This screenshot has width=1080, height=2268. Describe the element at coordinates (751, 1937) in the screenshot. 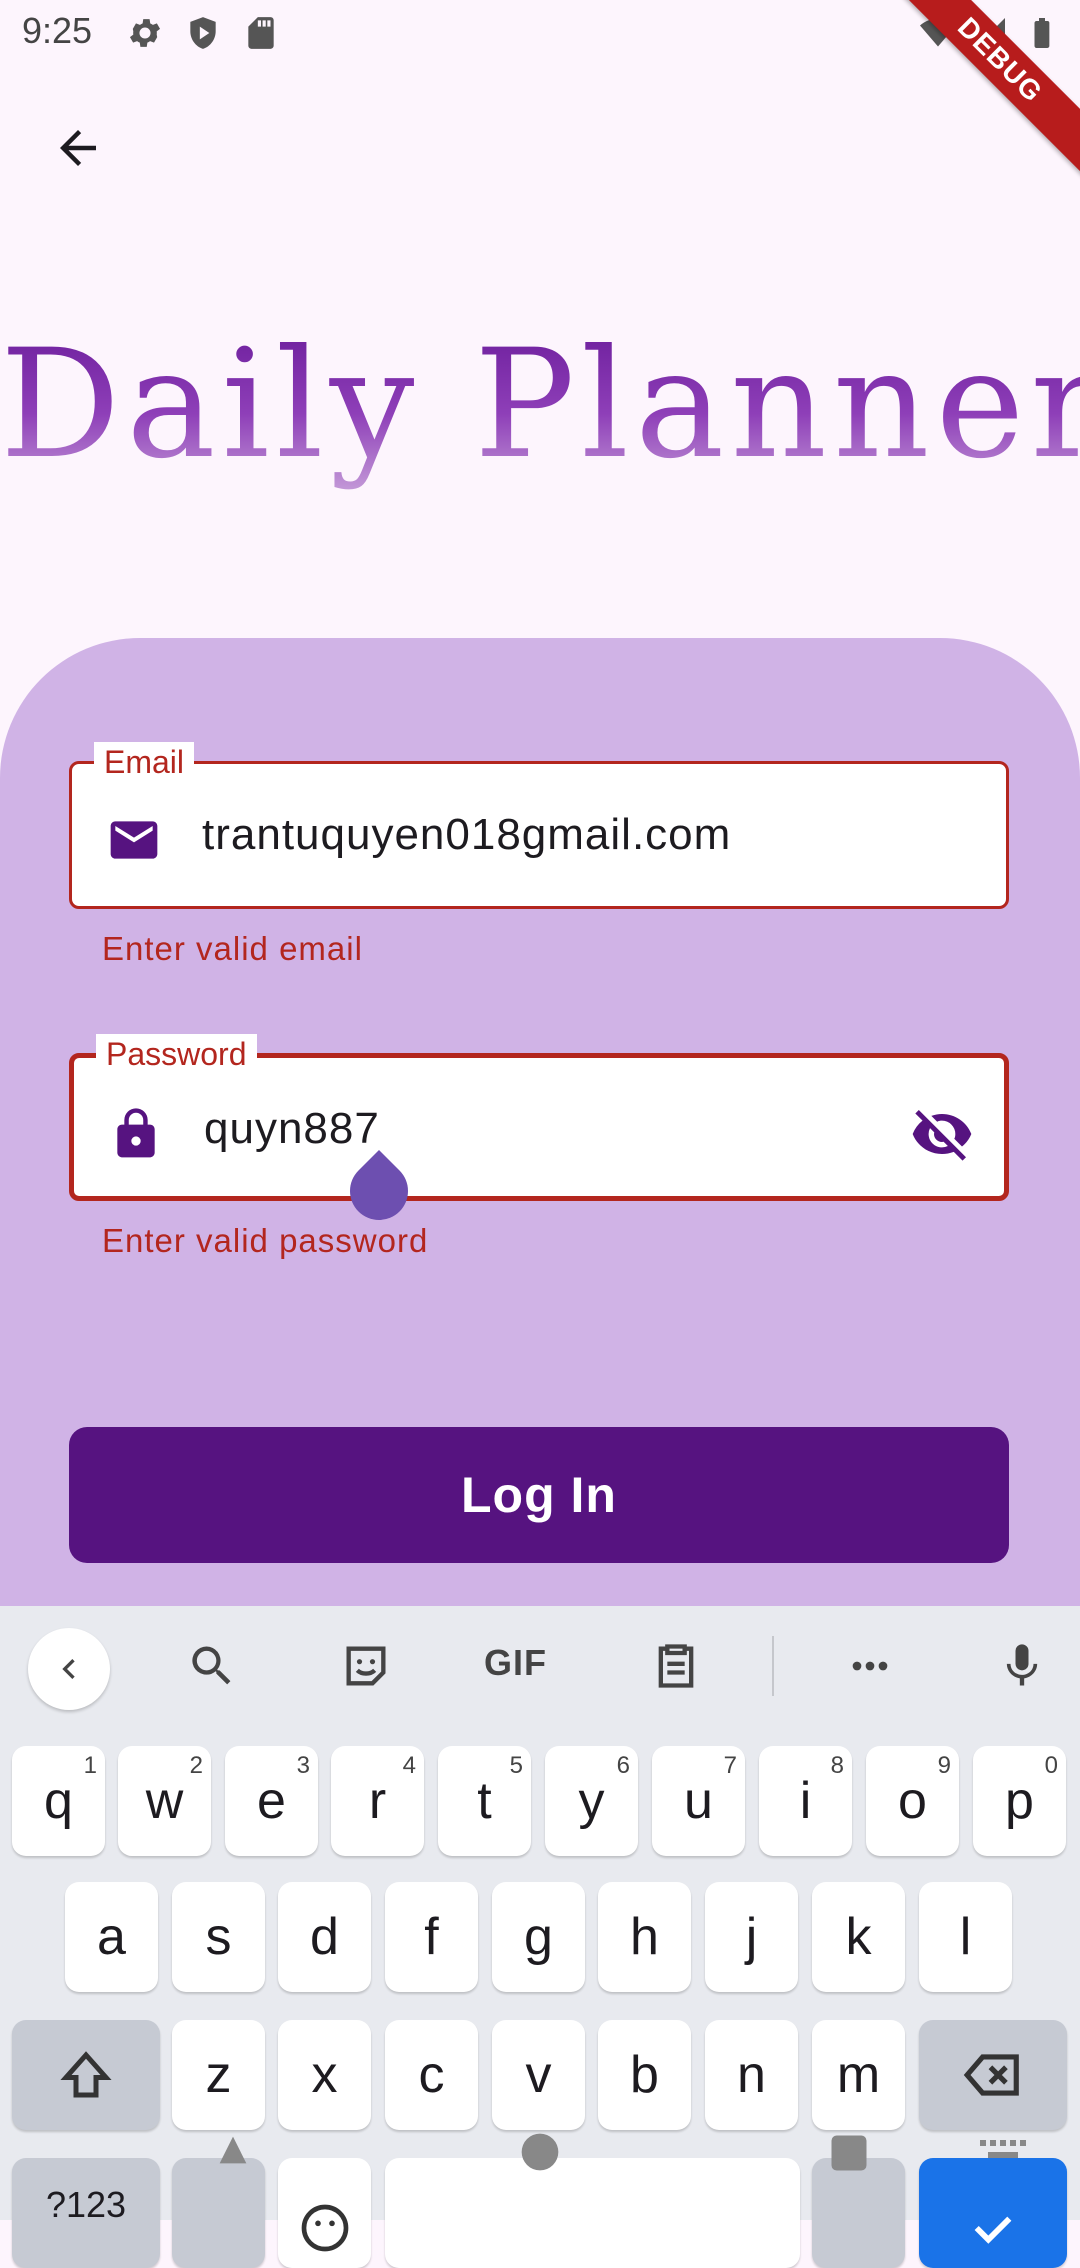

I see `key-j: j` at that location.